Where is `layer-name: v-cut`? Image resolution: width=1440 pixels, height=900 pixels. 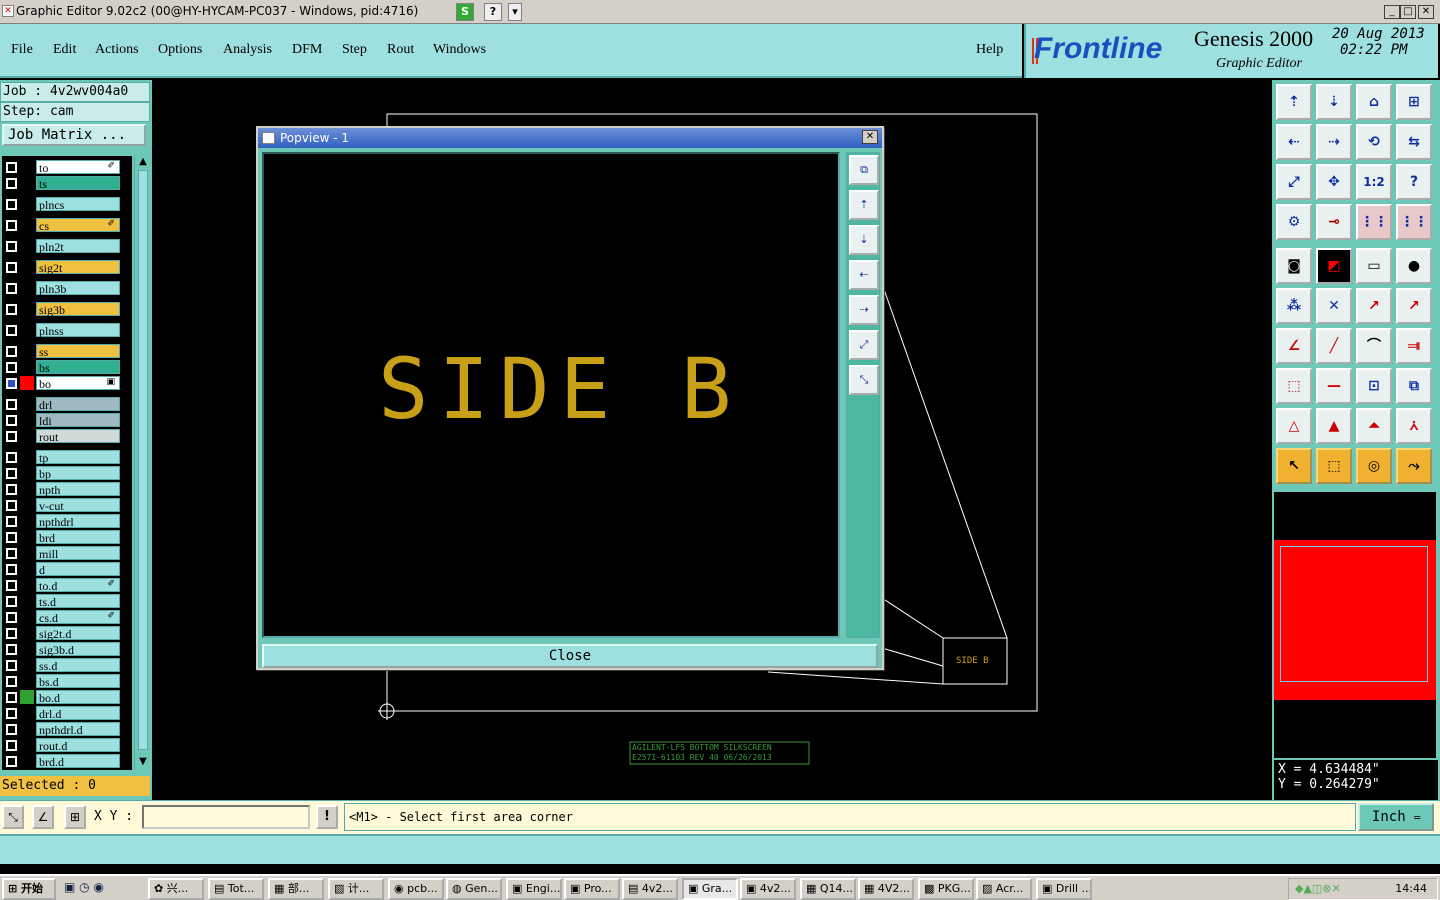 layer-name: v-cut is located at coordinates (78, 505).